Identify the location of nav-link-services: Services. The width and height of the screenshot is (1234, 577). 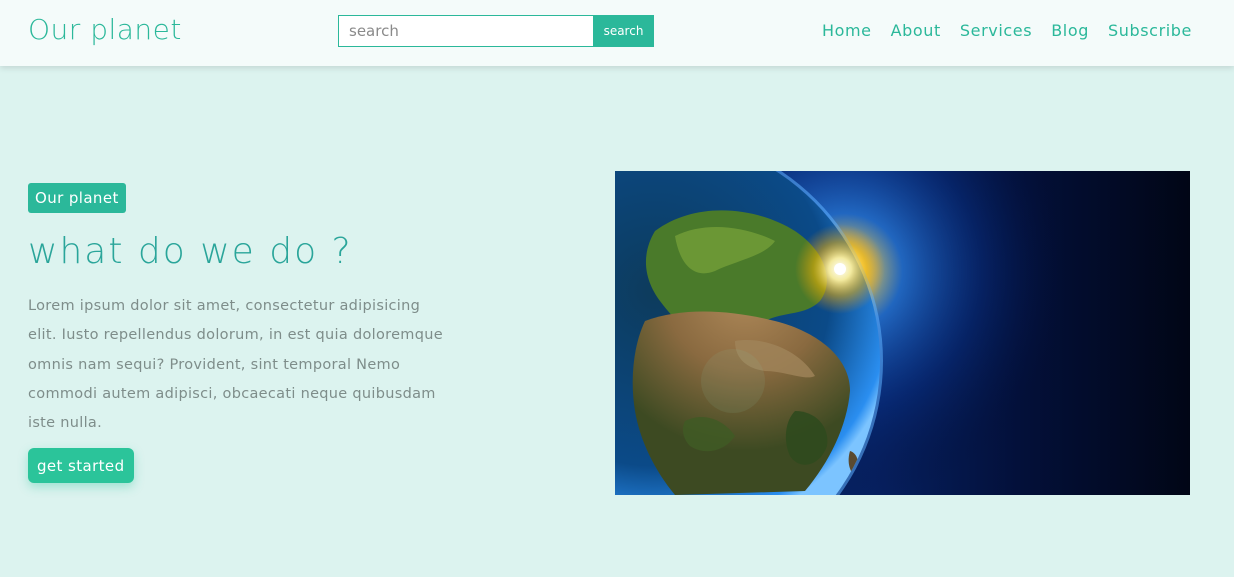
(996, 31).